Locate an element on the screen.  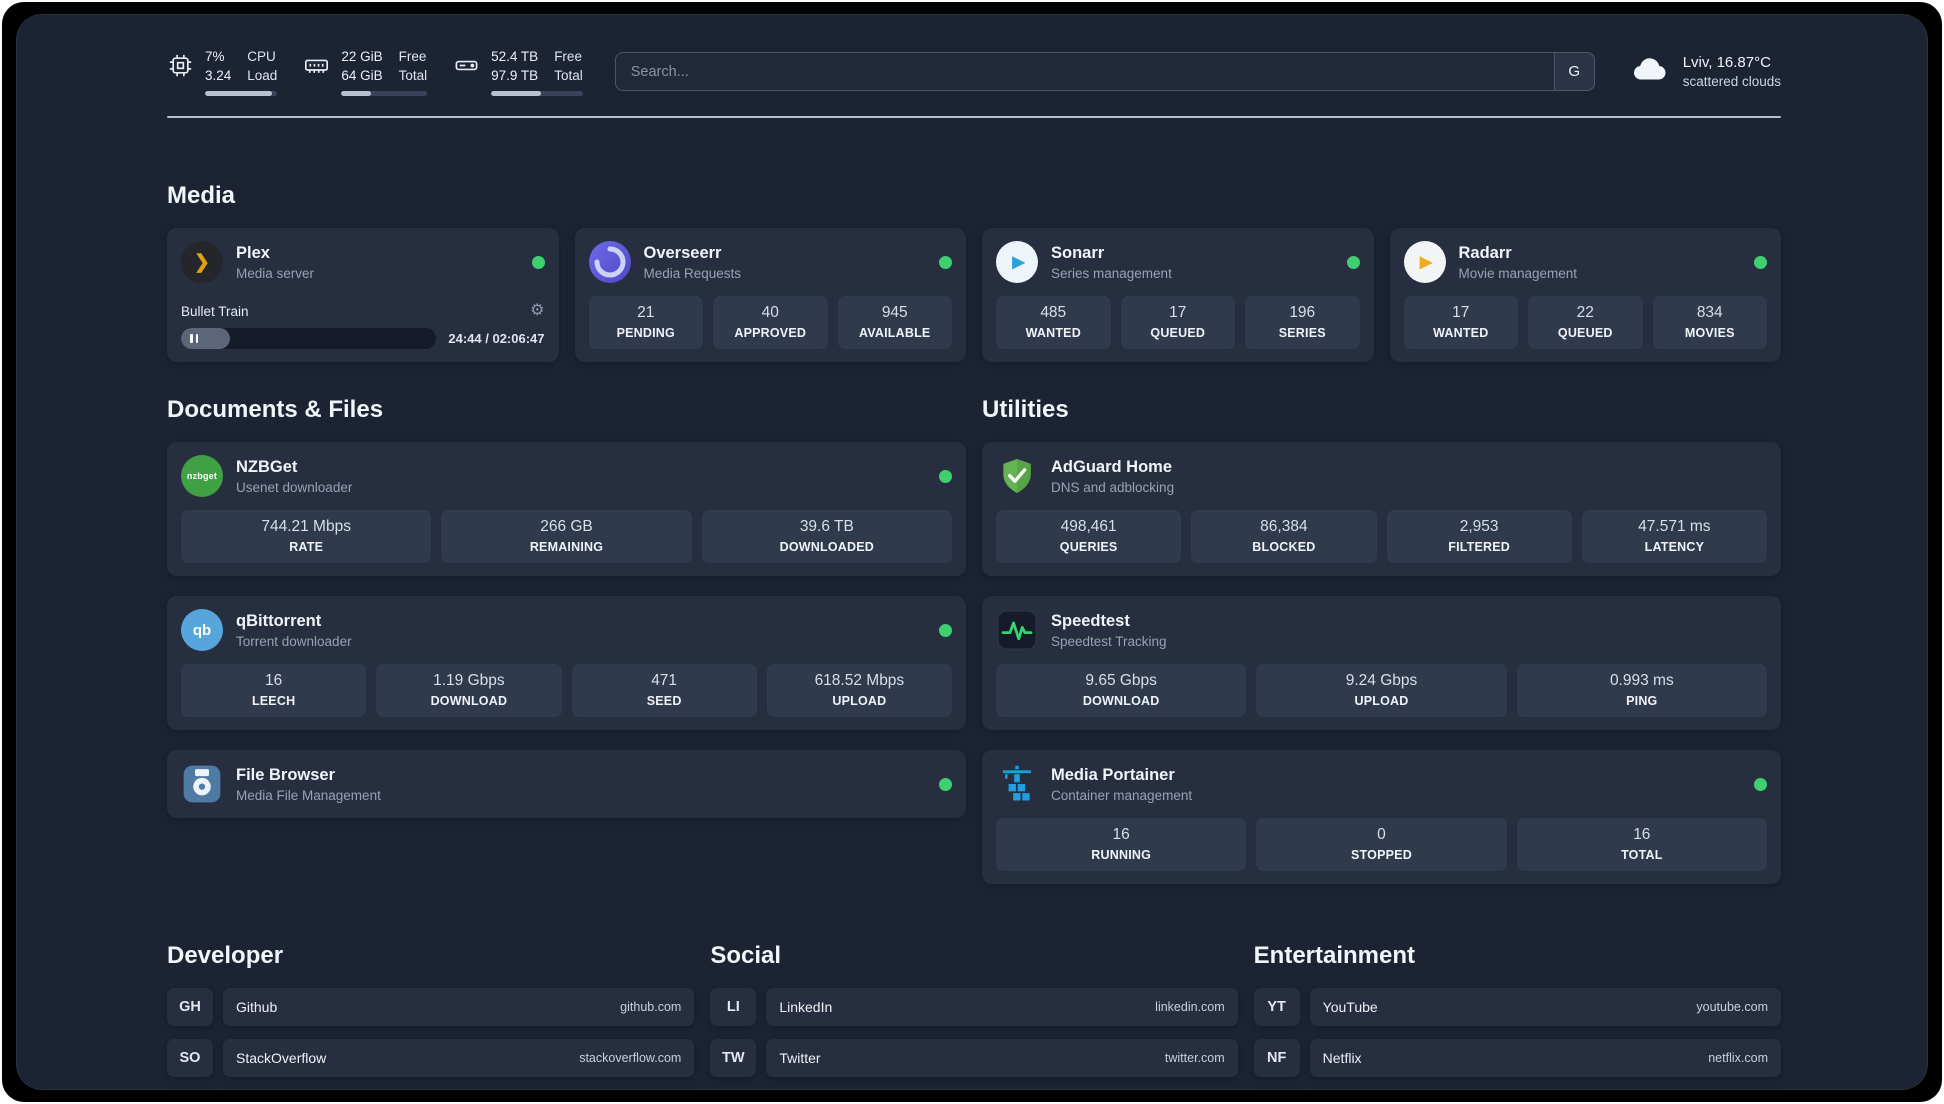
cpu-progress-bar is located at coordinates (241, 93).